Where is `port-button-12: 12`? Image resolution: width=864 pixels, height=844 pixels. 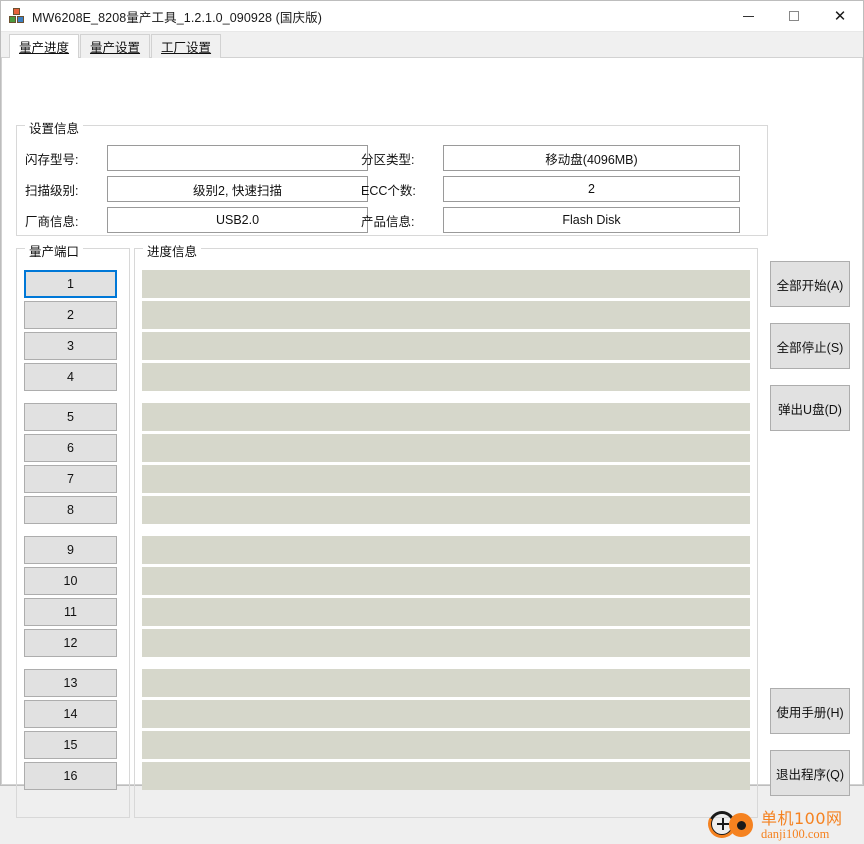
port-button-12: 12 is located at coordinates (70, 643).